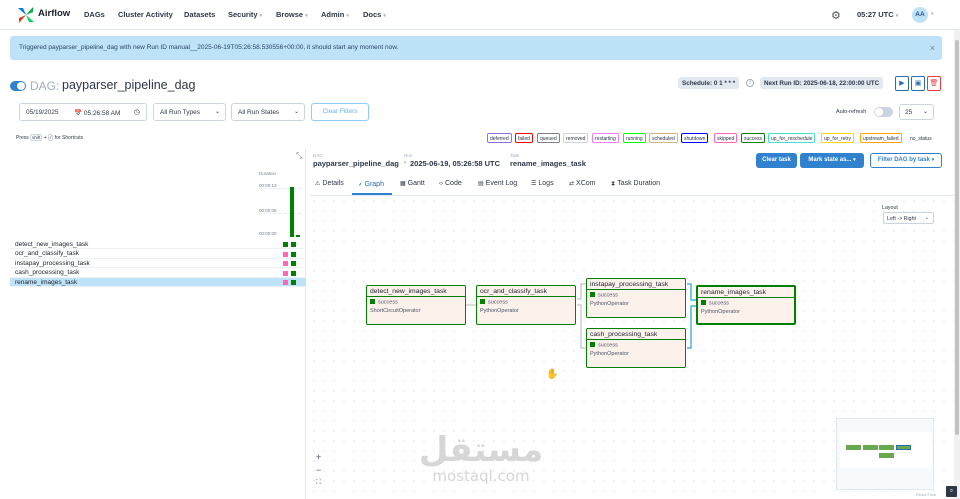 This screenshot has width=960, height=499. Describe the element at coordinates (499, 138) in the screenshot. I see `legend-item-deferred: deferred` at that location.